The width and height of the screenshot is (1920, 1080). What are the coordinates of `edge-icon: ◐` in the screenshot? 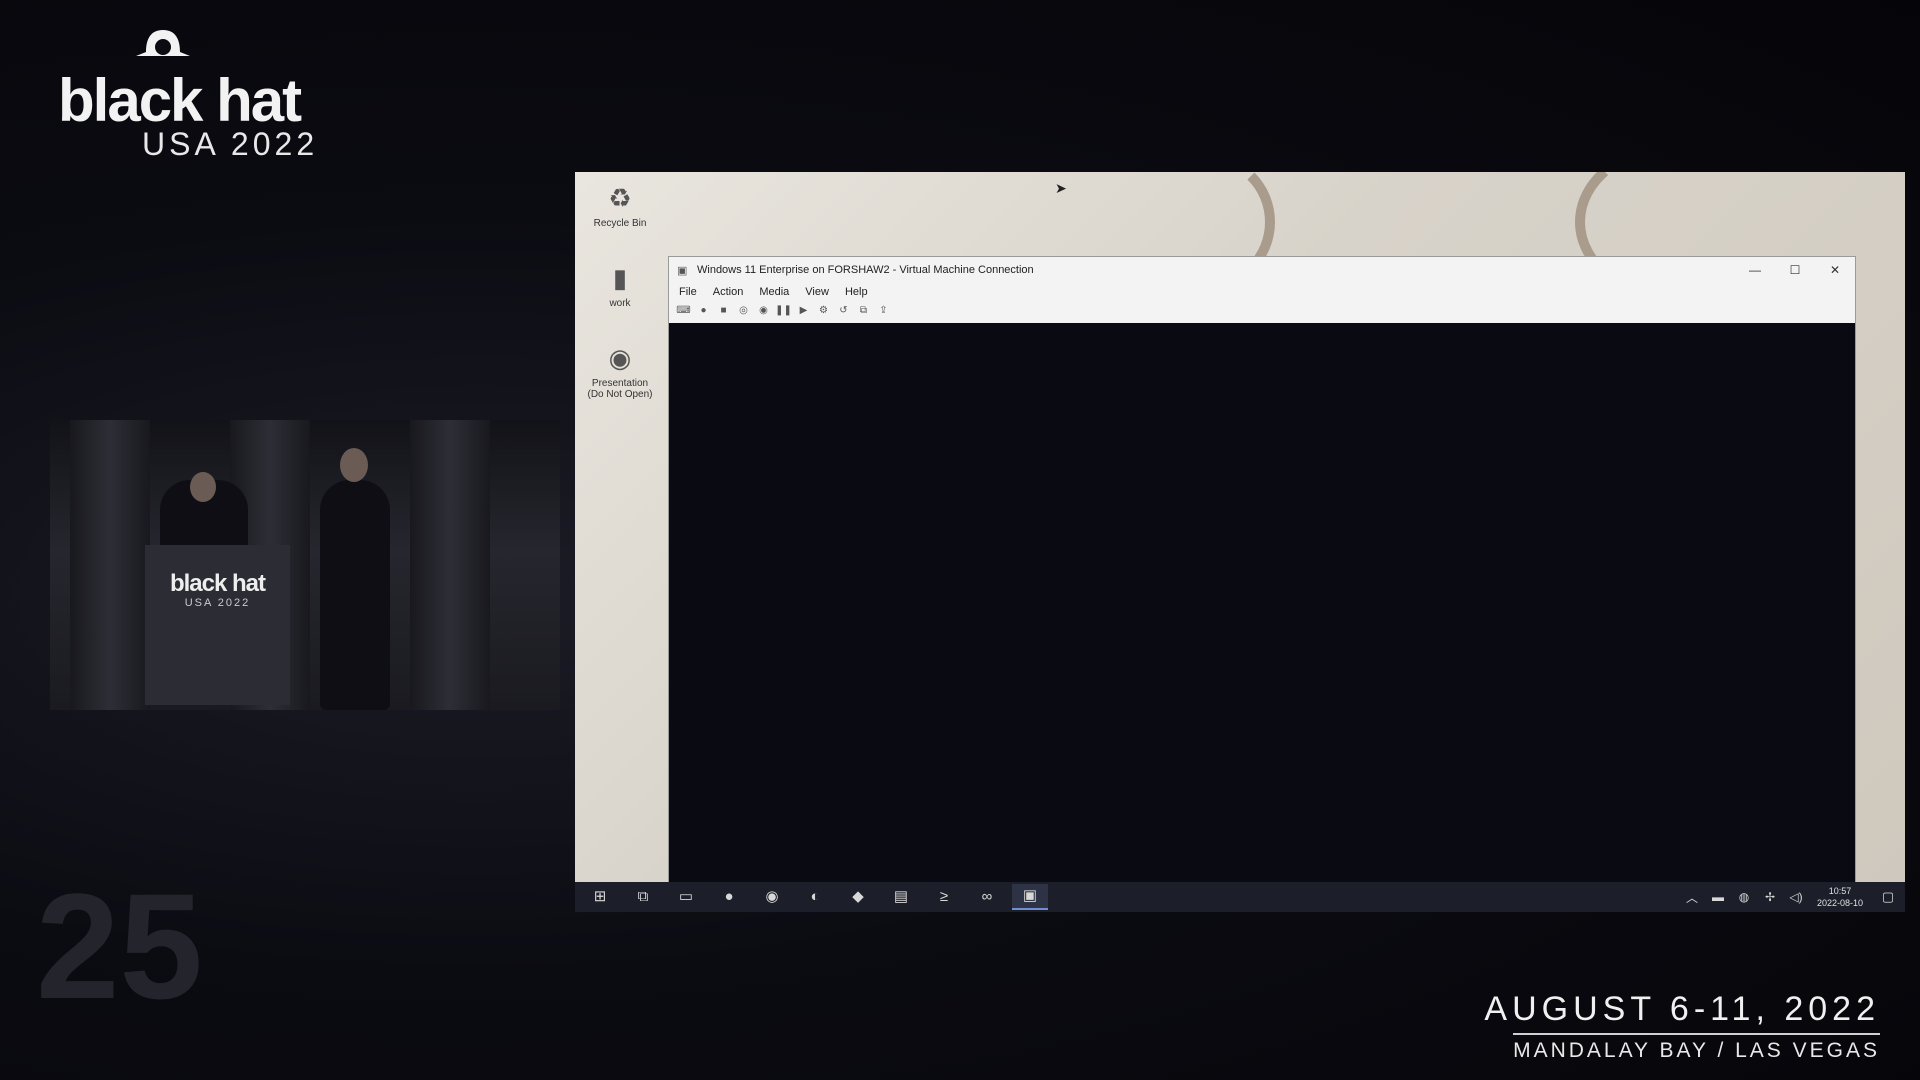 It's located at (815, 897).